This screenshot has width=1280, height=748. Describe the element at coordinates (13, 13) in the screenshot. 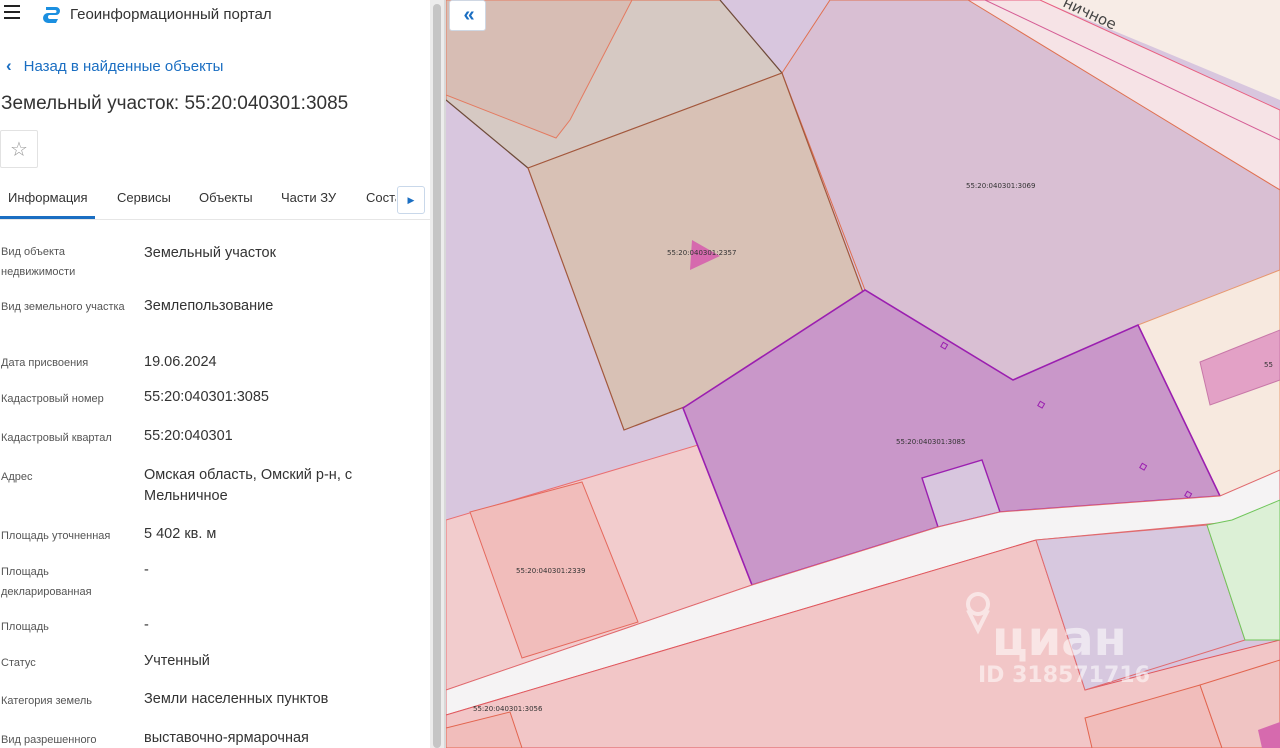

I see `hamburger-icon` at that location.